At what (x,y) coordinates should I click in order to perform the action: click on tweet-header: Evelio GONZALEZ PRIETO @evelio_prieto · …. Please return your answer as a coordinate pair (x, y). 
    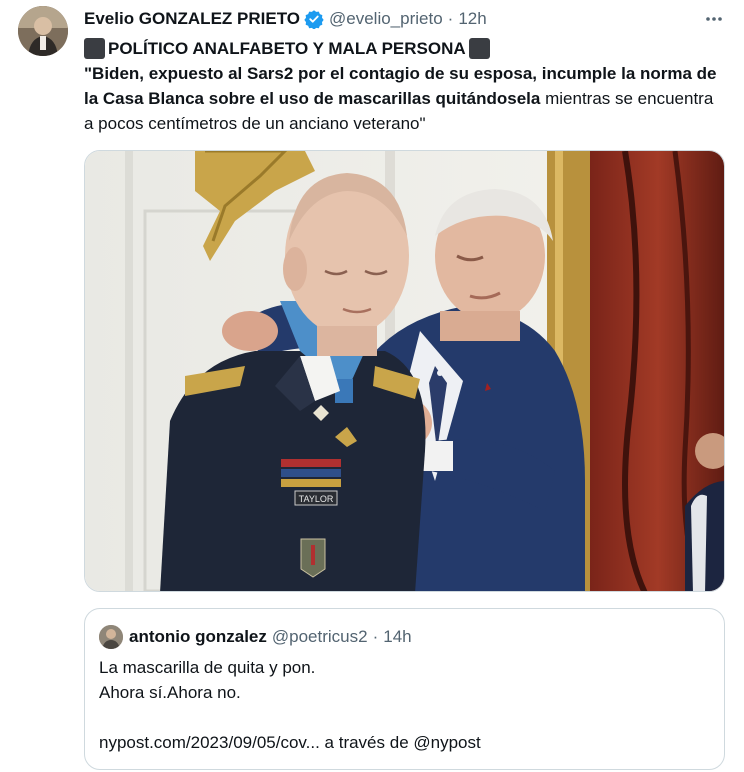
    Looking at the image, I should click on (405, 19).